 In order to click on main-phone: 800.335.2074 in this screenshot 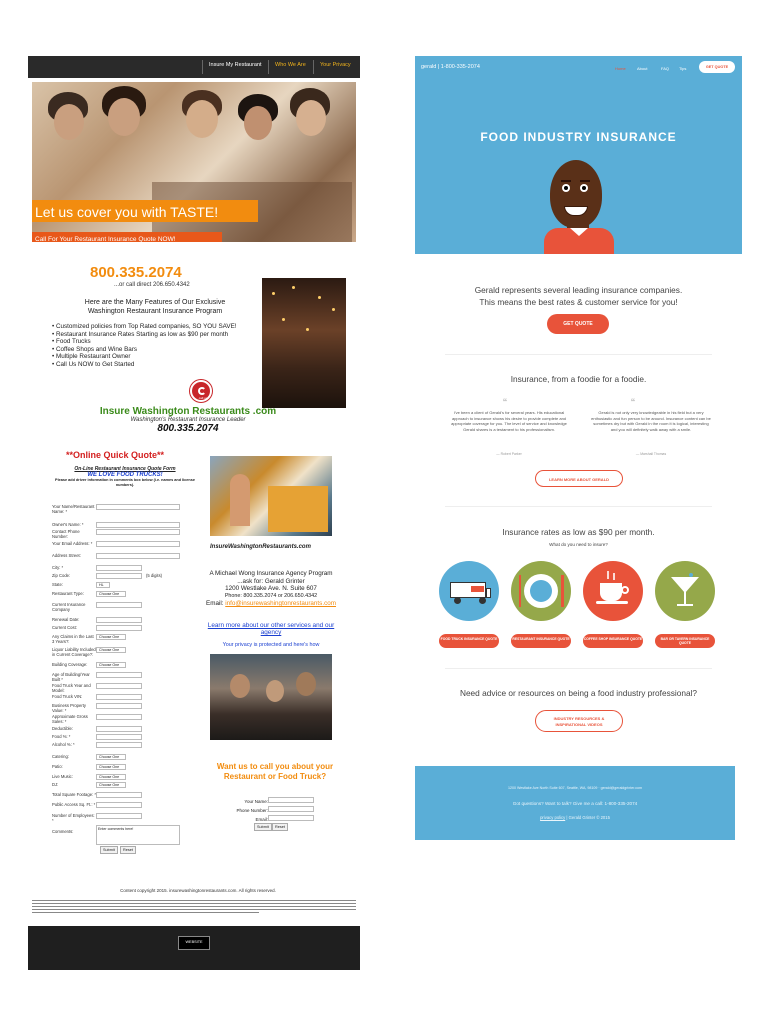, I will do `click(136, 272)`.